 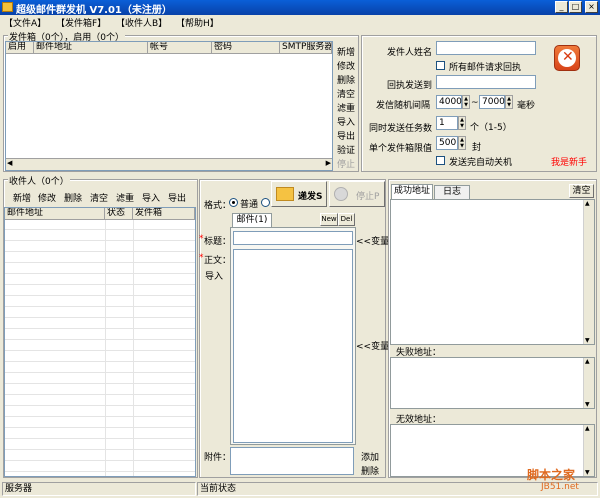 I want to click on menu-recipients: 【收件人B】, so click(x=141, y=22).